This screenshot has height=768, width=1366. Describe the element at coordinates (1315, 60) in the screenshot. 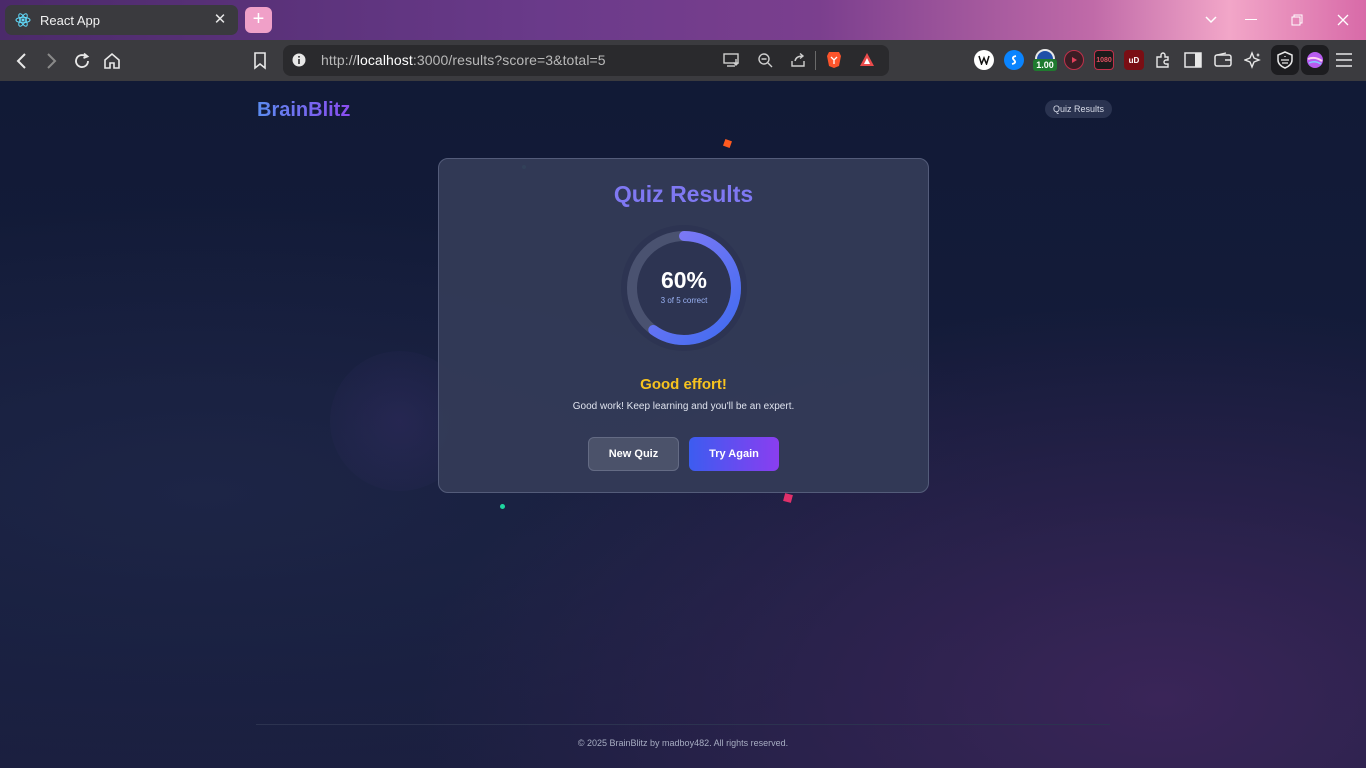

I see `profile-avatar-icon` at that location.